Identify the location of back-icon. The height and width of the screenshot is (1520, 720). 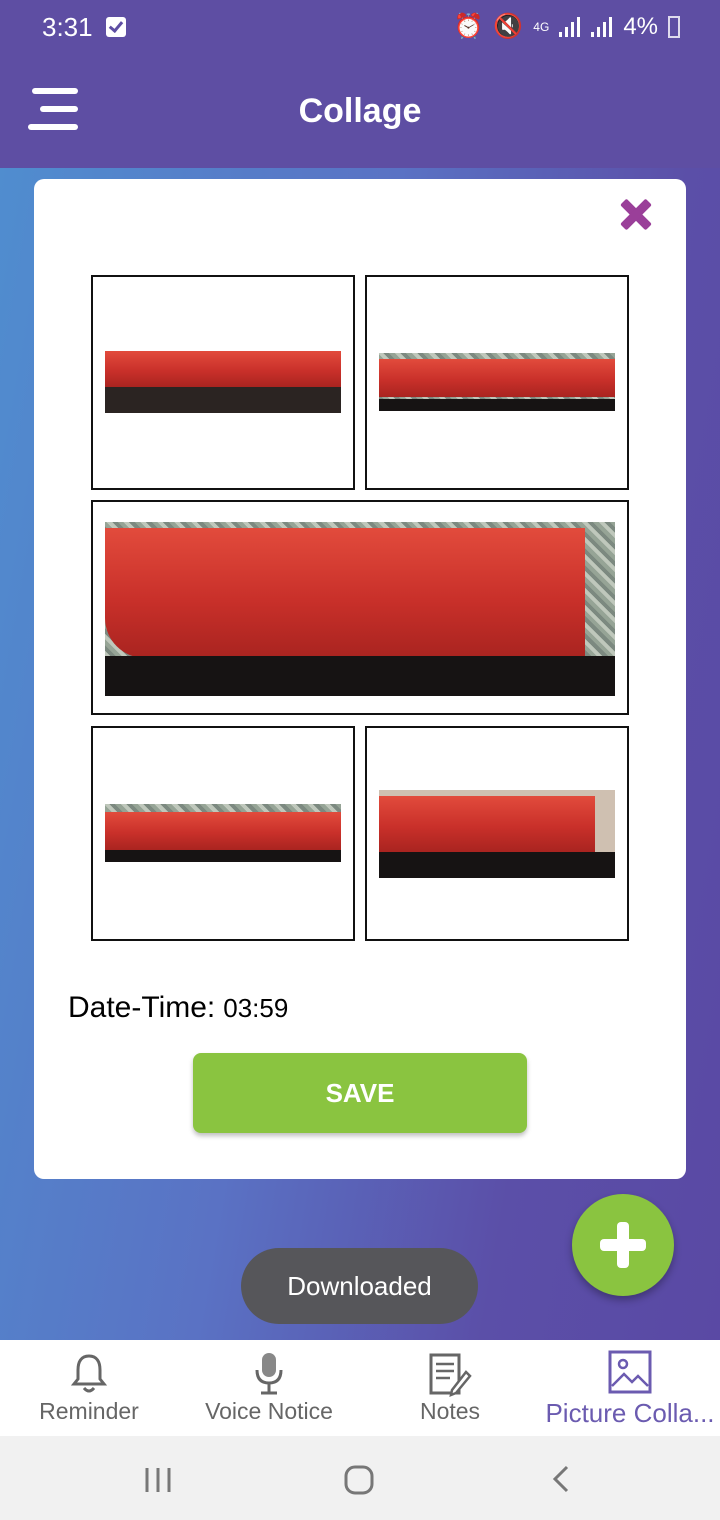
(561, 1479).